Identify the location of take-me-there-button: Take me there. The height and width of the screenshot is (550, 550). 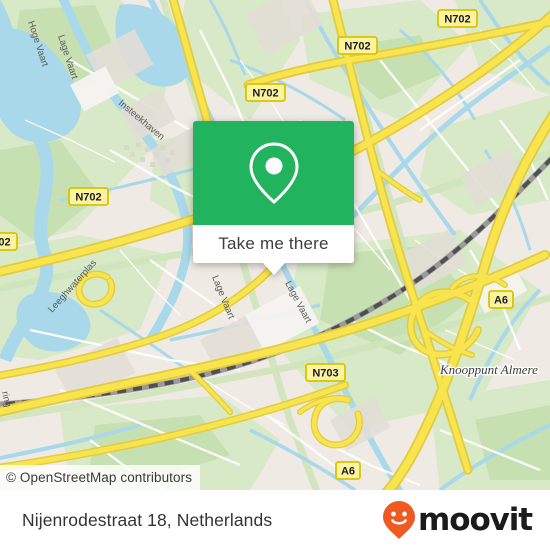
(273, 244).